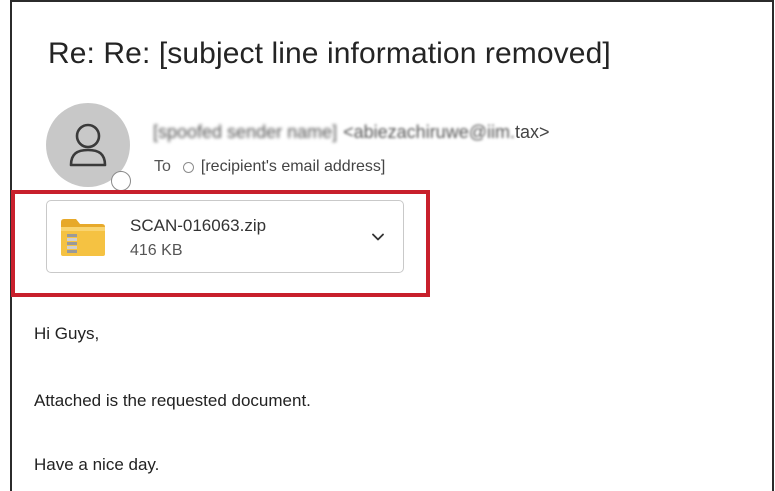 The width and height of the screenshot is (775, 491). Describe the element at coordinates (97, 464) in the screenshot. I see `body-closing: Have a nice day.` at that location.